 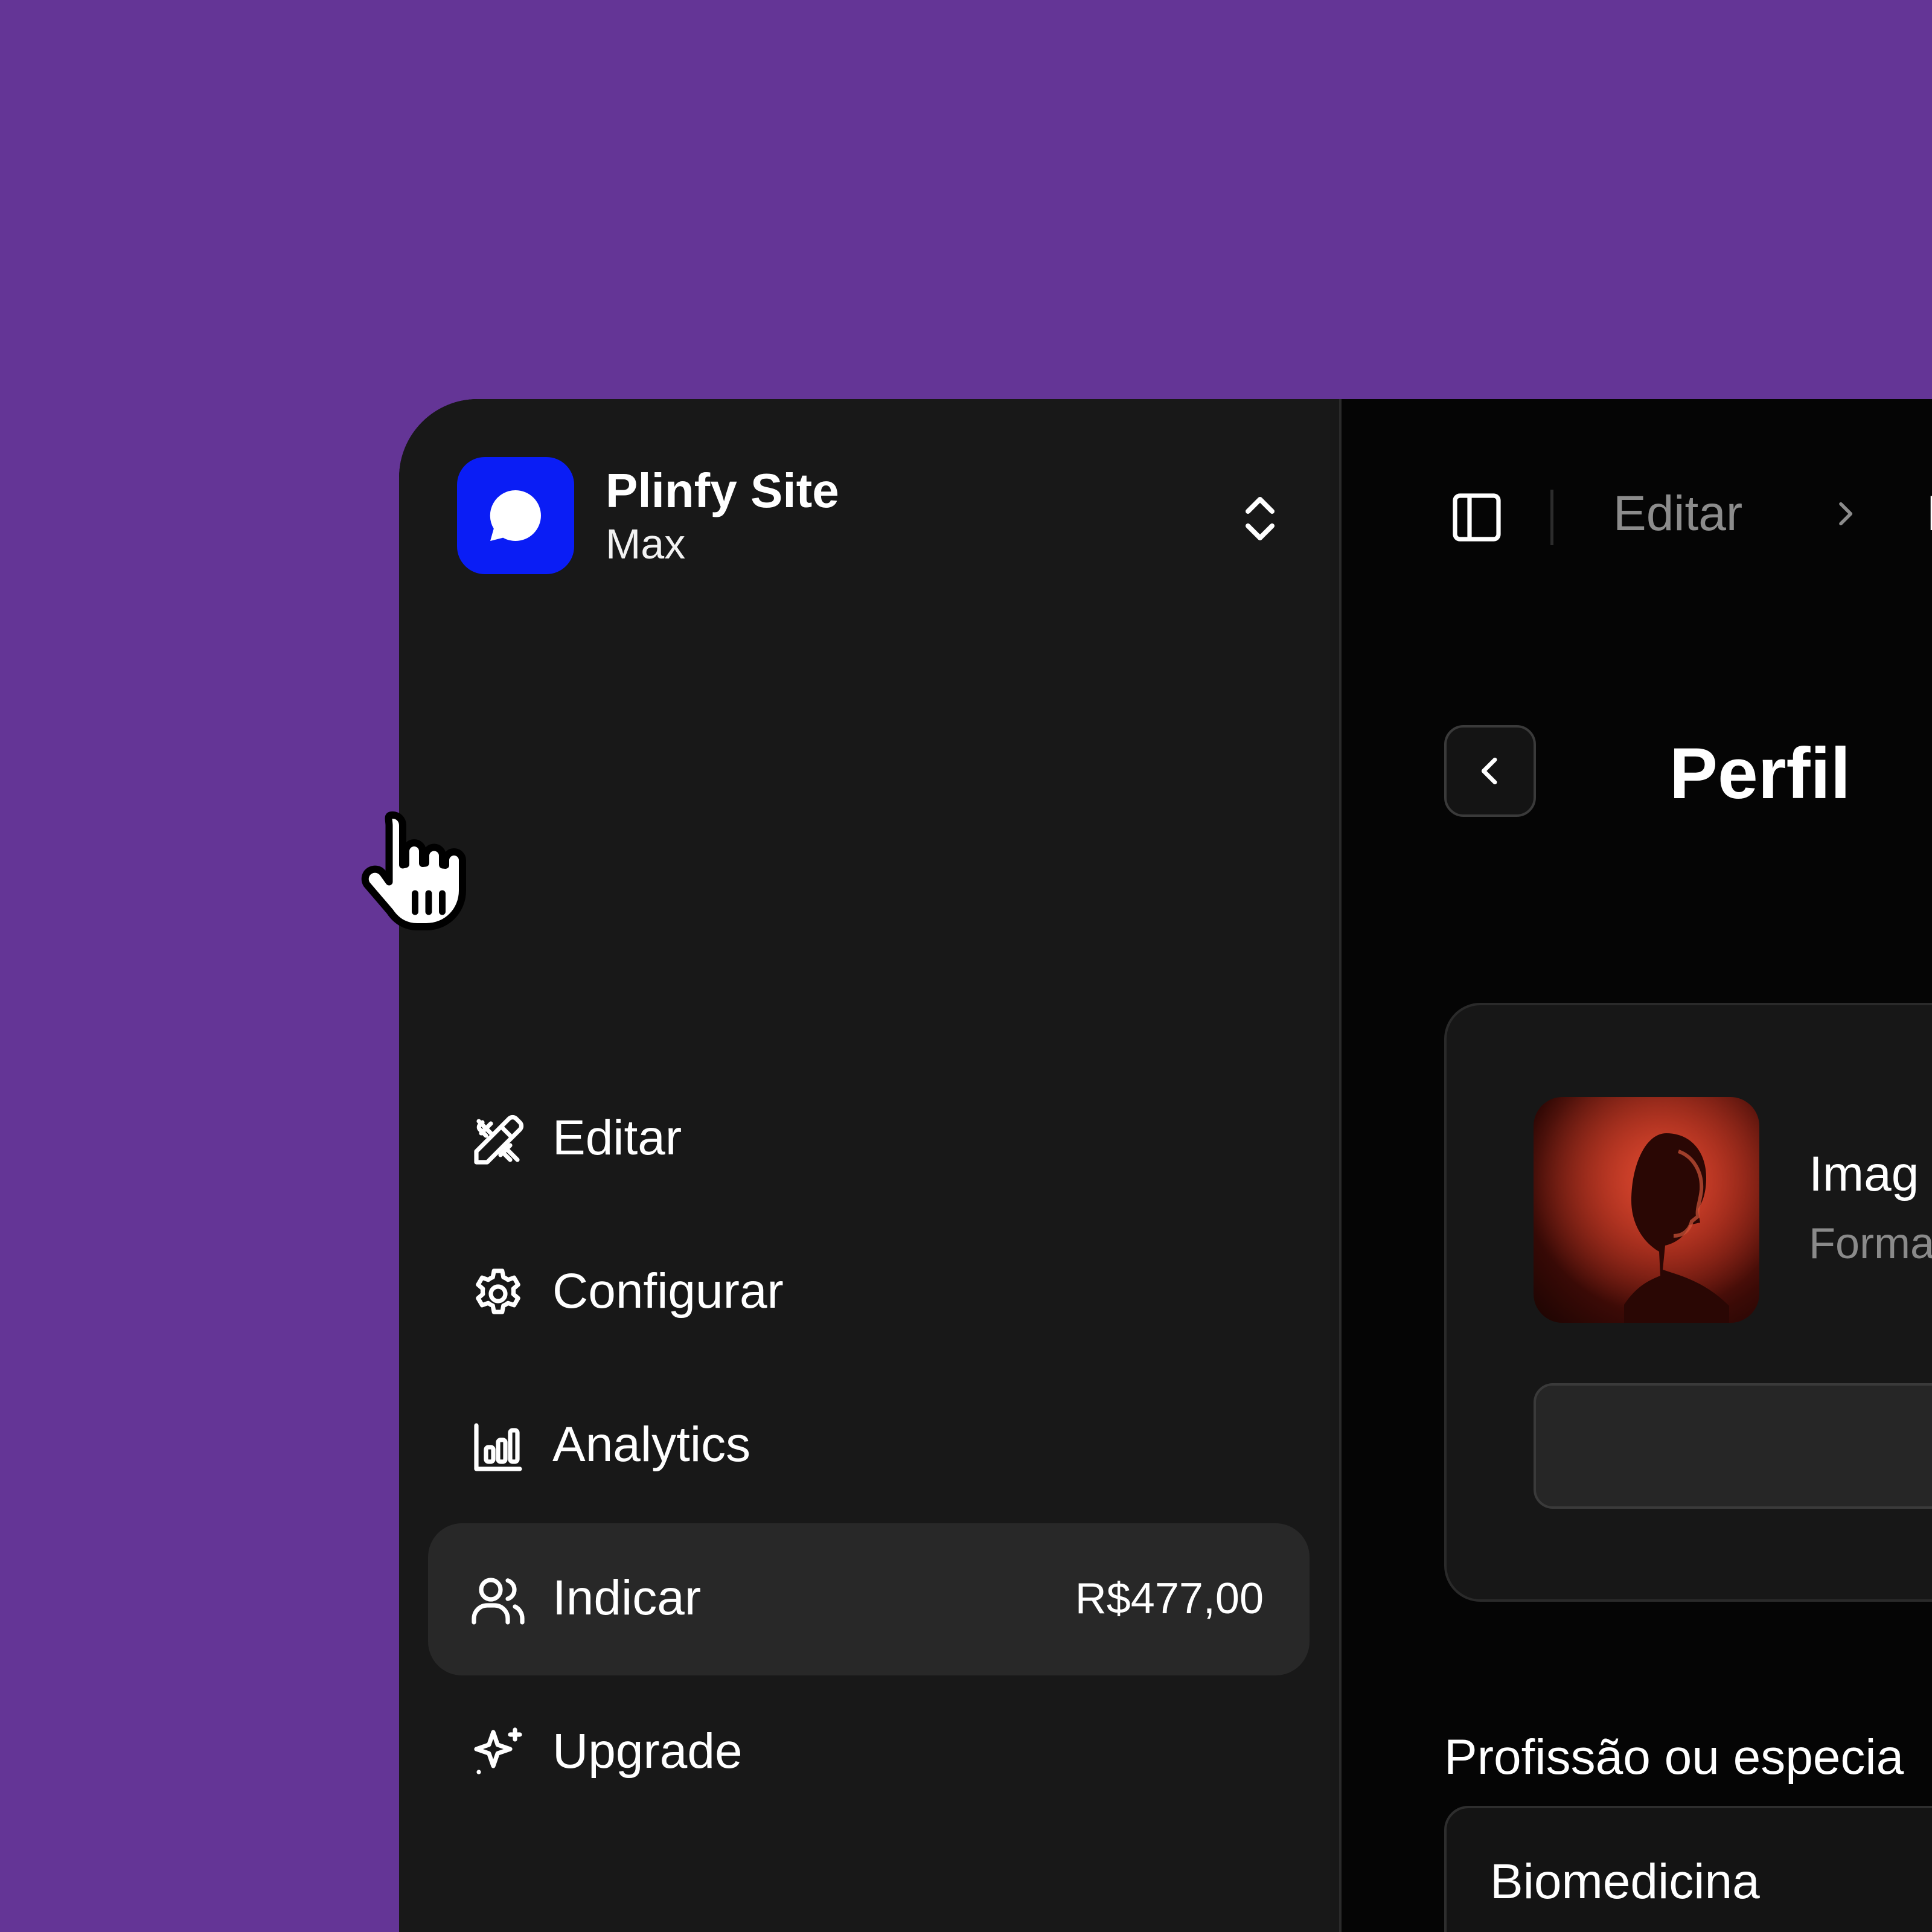 I want to click on sidebar-item-editar: Editar, so click(x=869, y=1139).